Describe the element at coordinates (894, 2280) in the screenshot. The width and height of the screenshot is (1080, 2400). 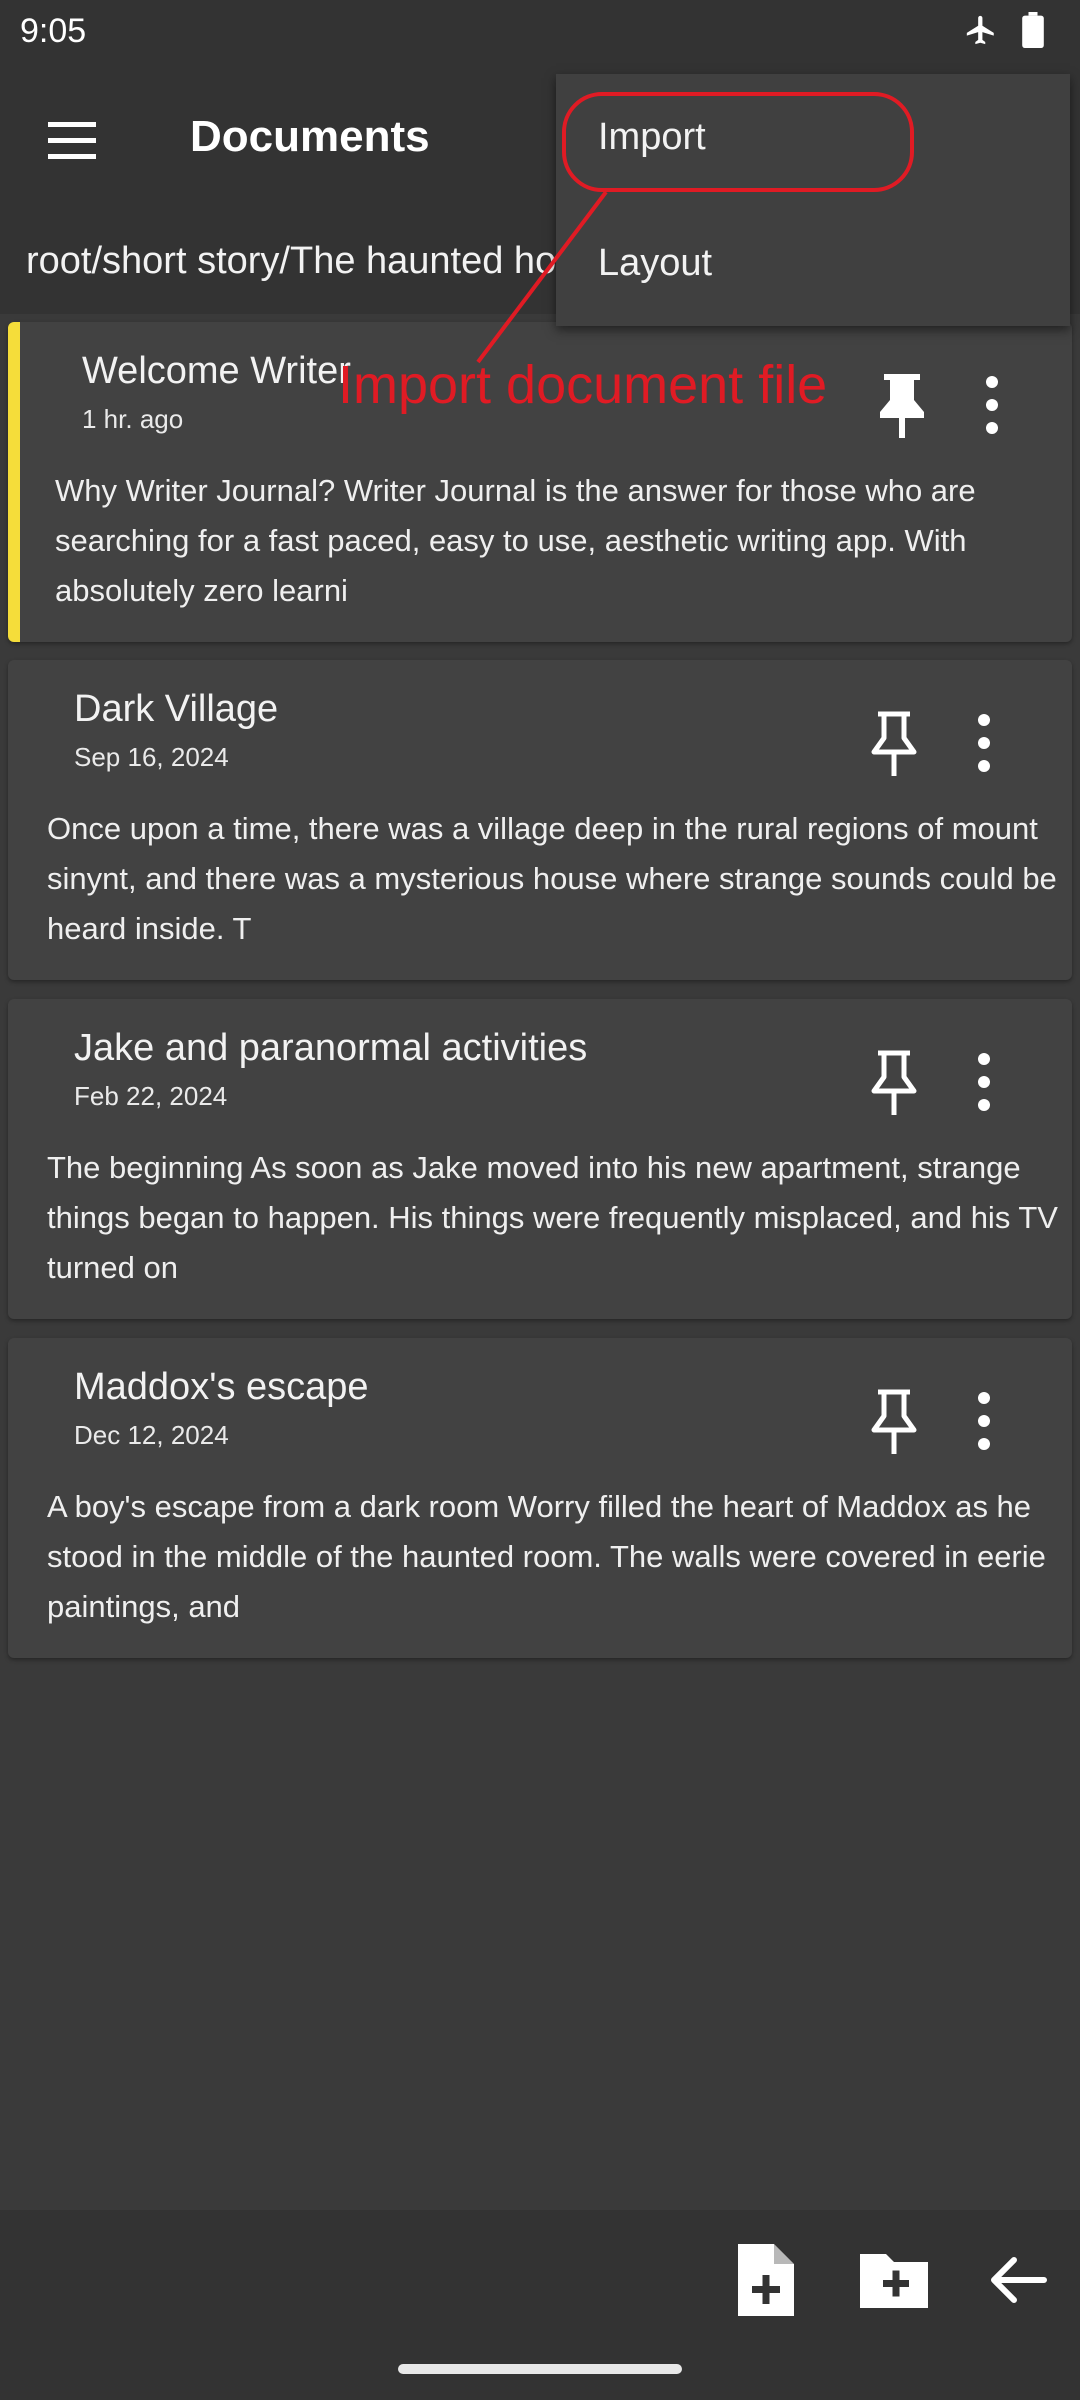
I see `new-folder-icon` at that location.